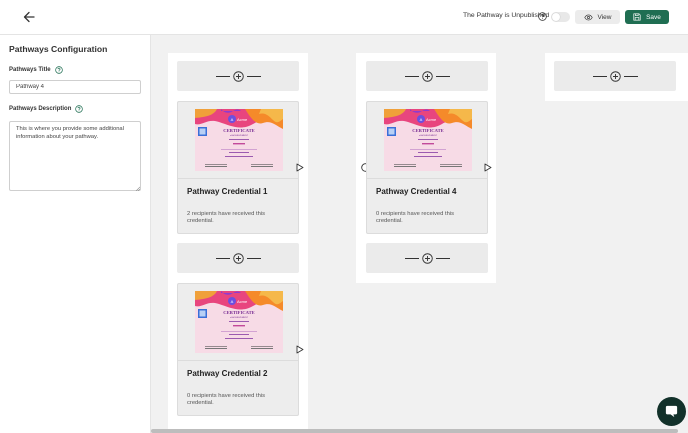 The image size is (688, 433). I want to click on pathway-title-label-row: Pathways Title, so click(36, 70).